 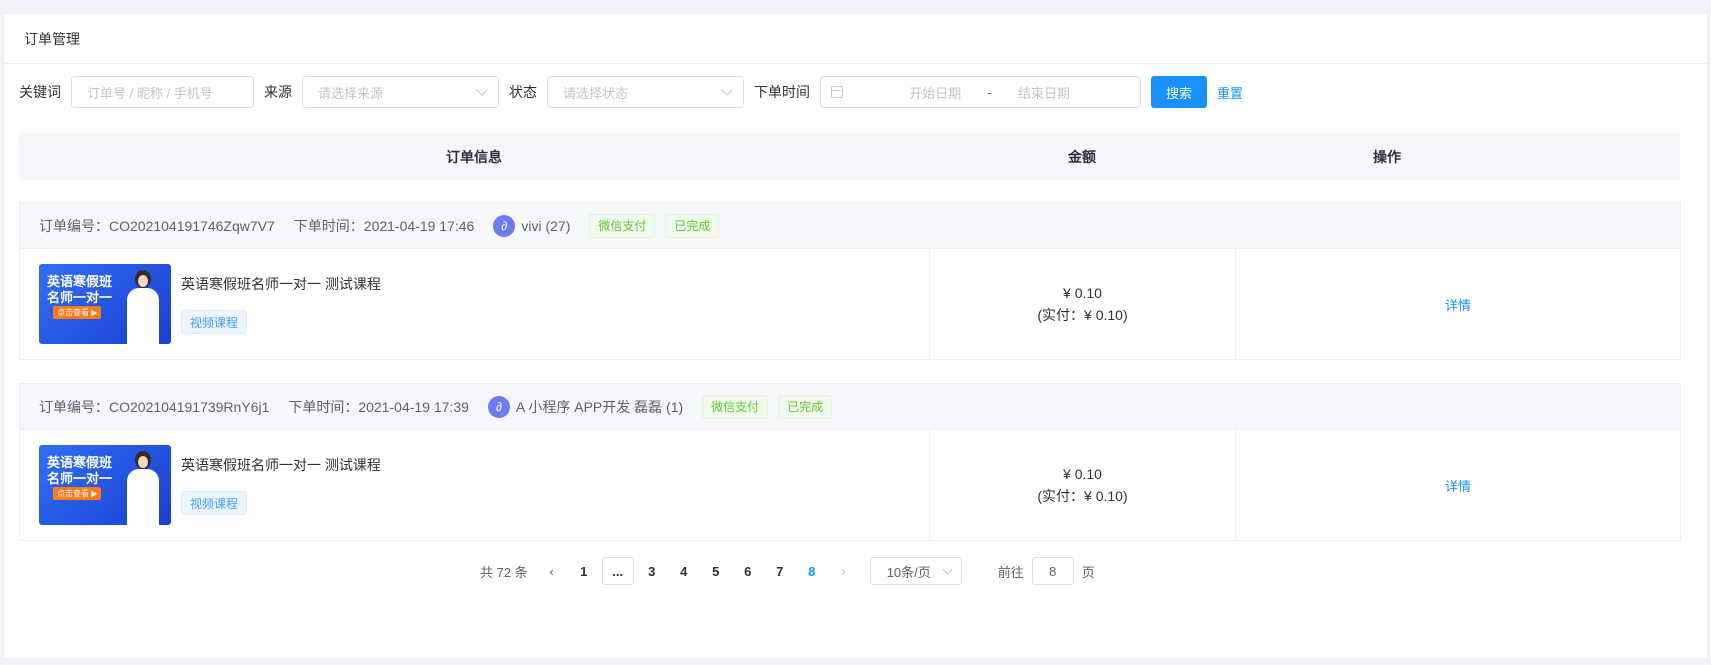 I want to click on table-header: 订单信息 金额 操作, so click(x=849, y=156).